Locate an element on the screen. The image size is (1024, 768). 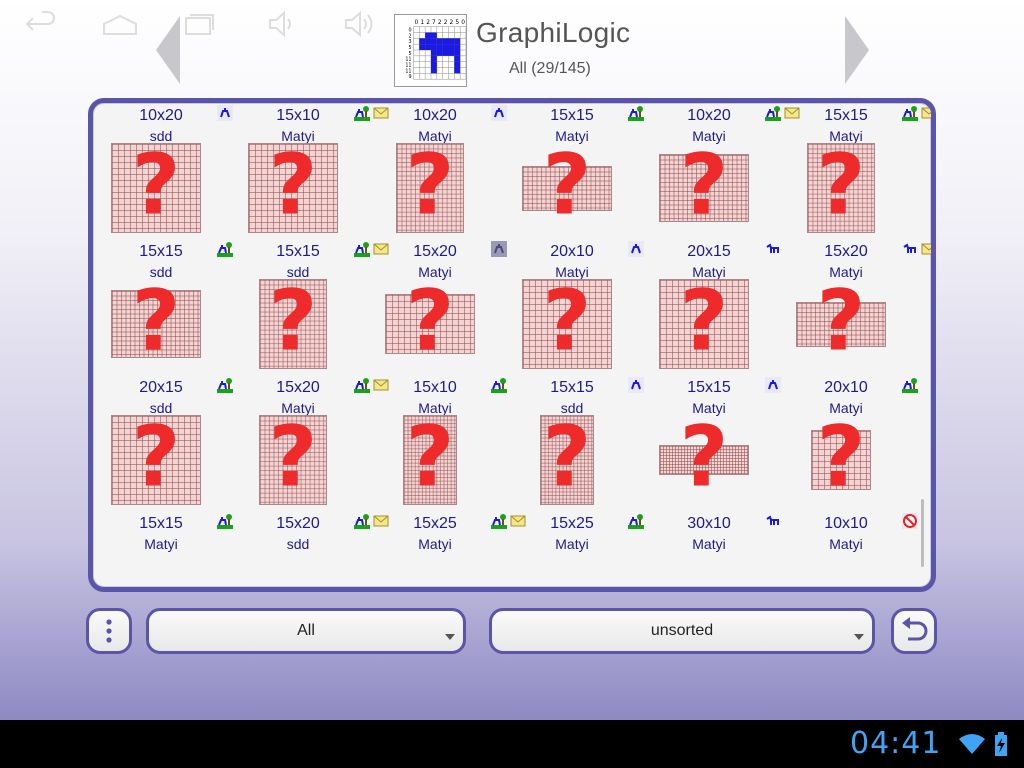
filter-dropdown-value: All is located at coordinates (306, 630).